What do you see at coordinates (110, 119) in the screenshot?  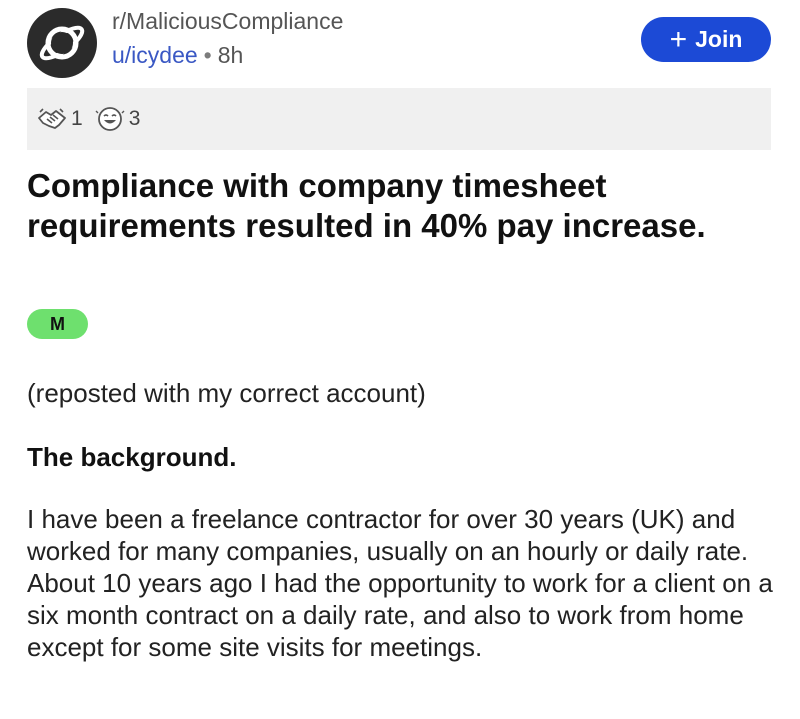 I see `laughing-face-award-icon` at bounding box center [110, 119].